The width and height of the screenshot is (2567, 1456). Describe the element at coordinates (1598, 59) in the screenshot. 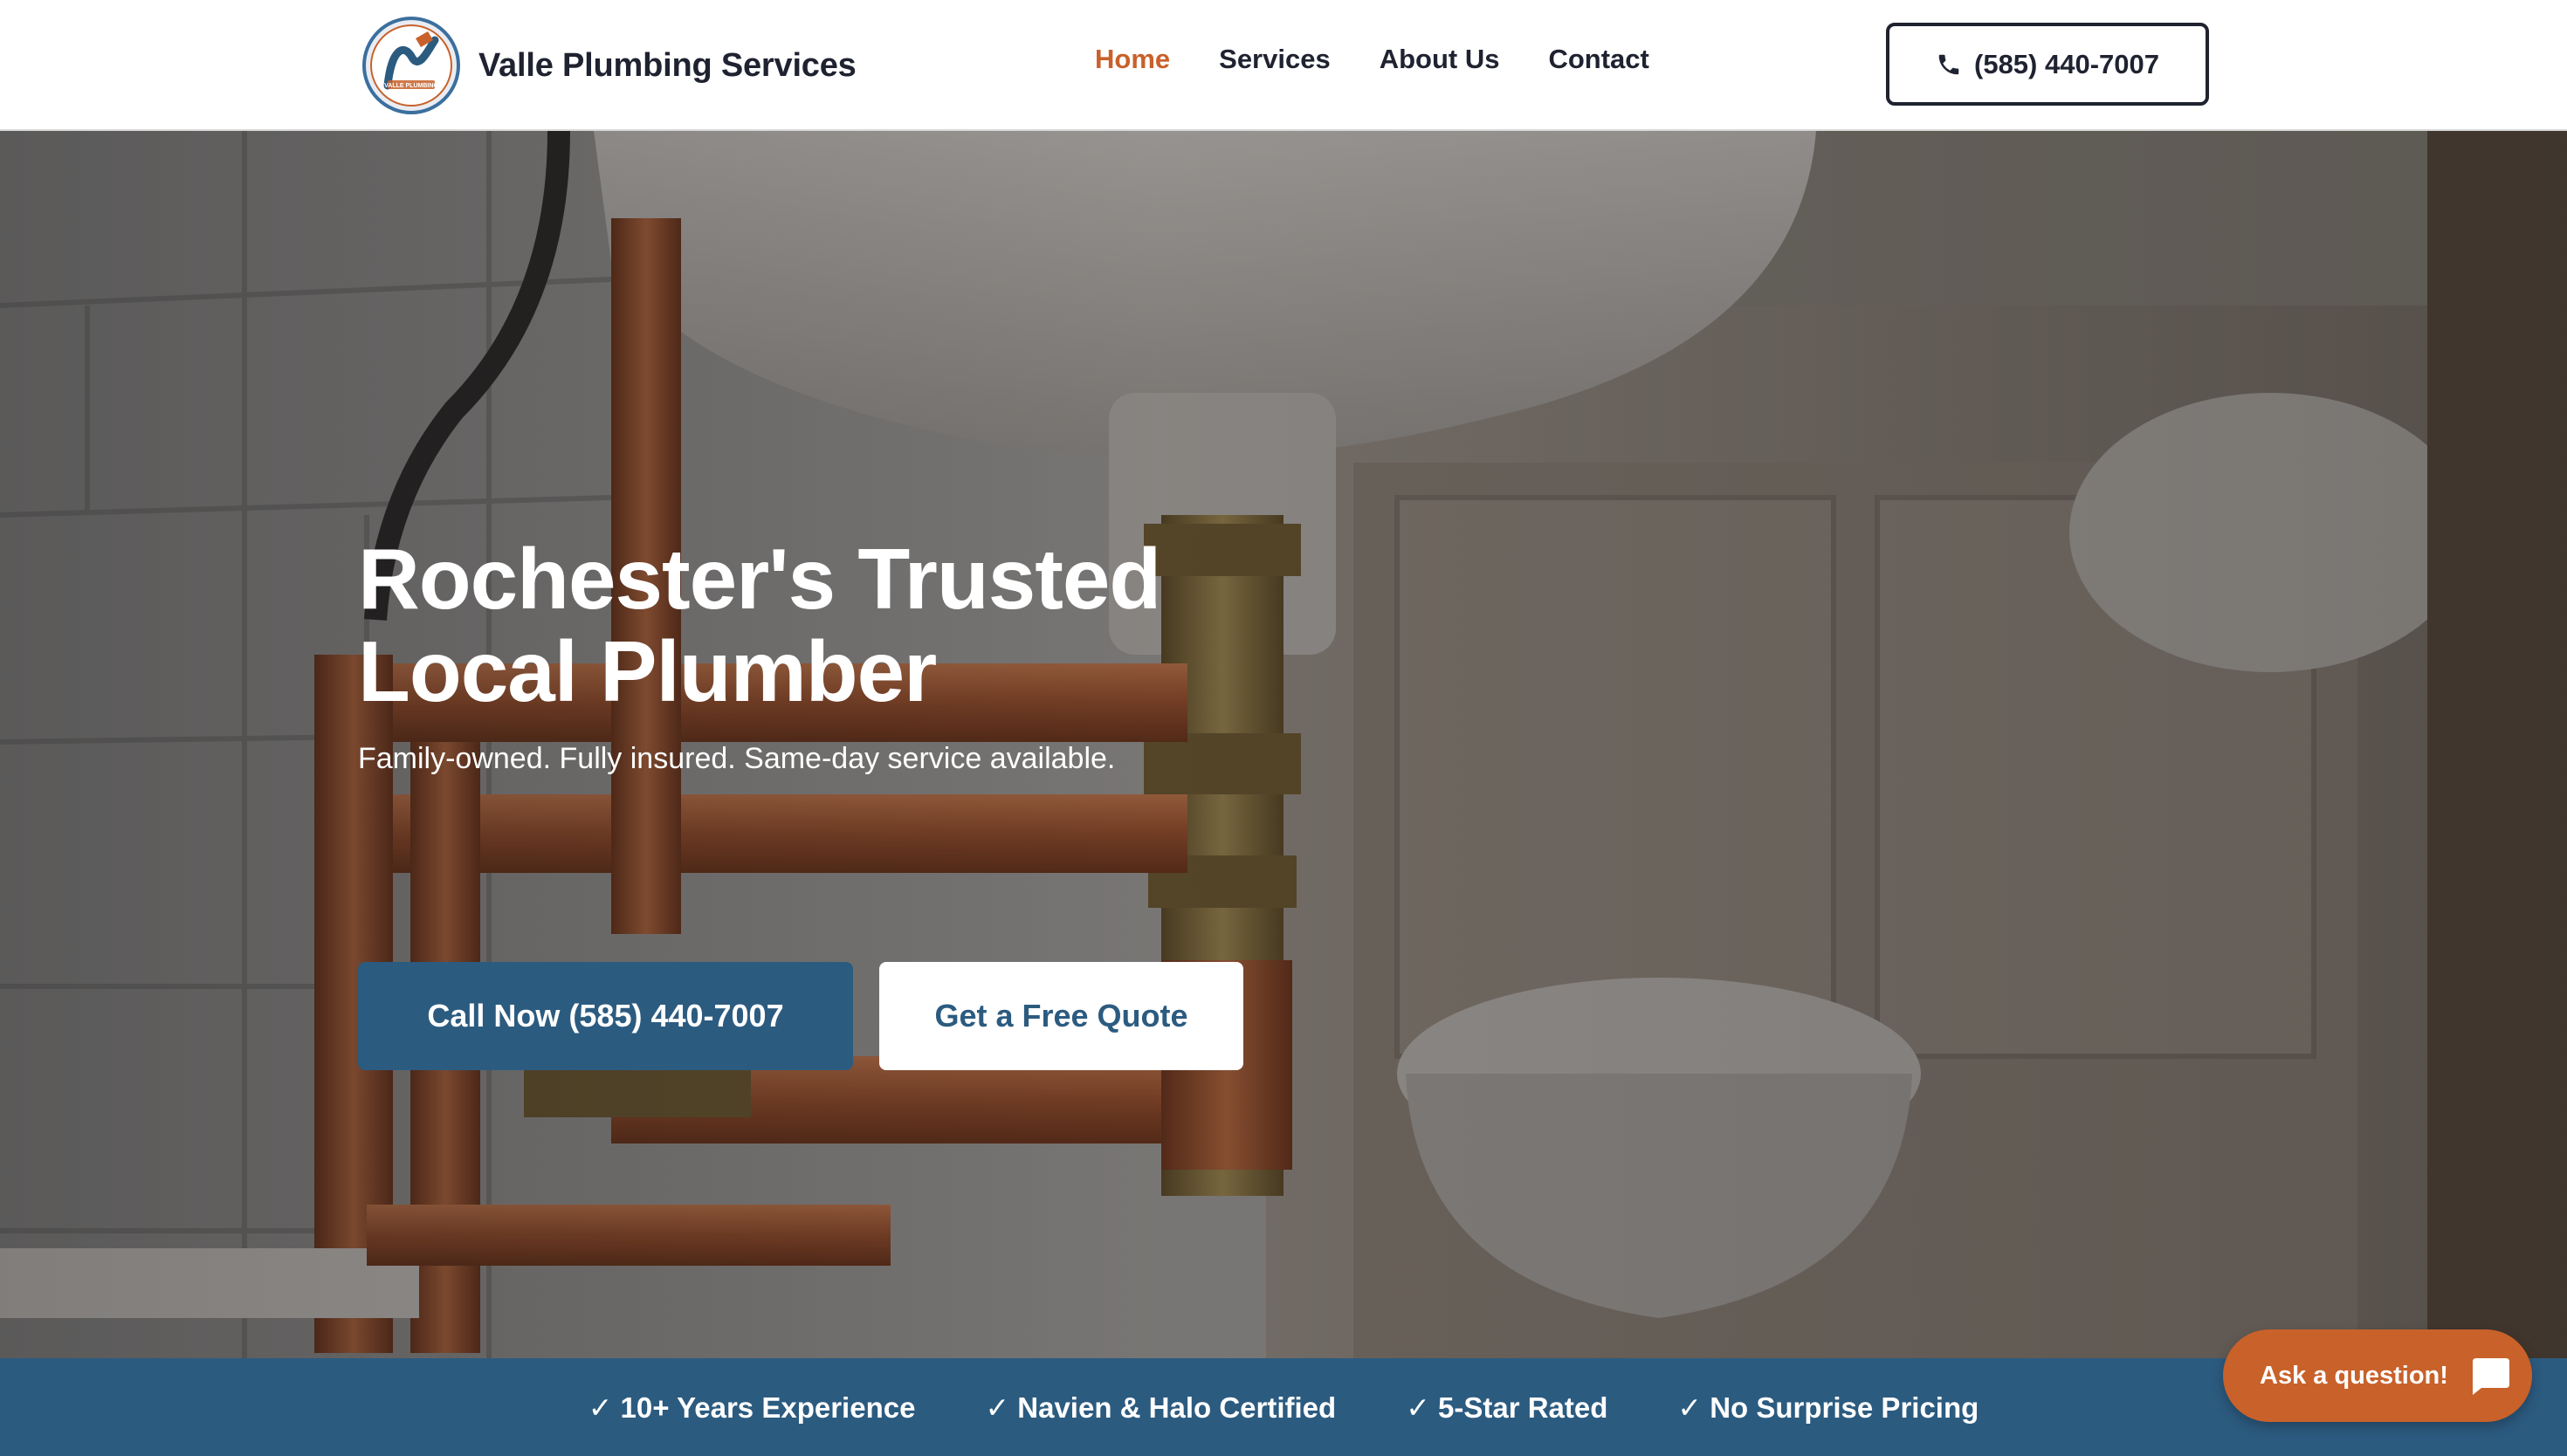

I see `nav-item-contact: Contact` at that location.